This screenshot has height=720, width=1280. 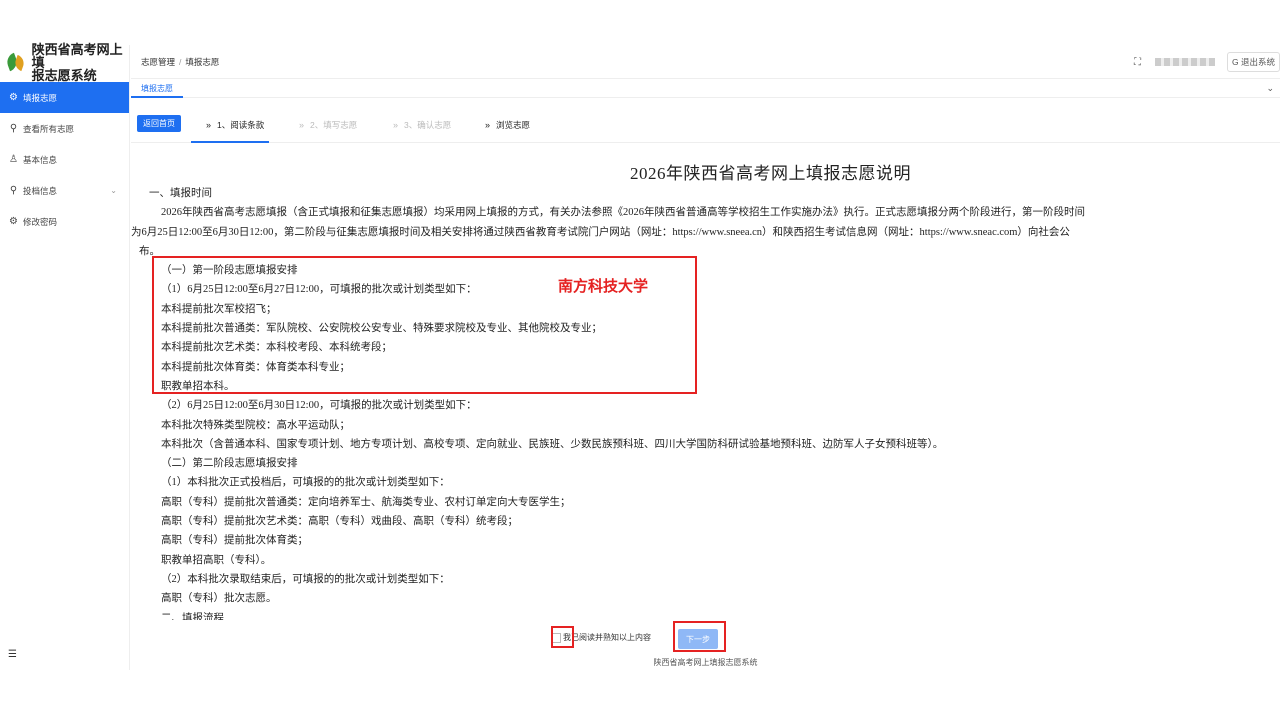 I want to click on step-confirm-volunteer: » 3、确认志愿, so click(x=422, y=125).